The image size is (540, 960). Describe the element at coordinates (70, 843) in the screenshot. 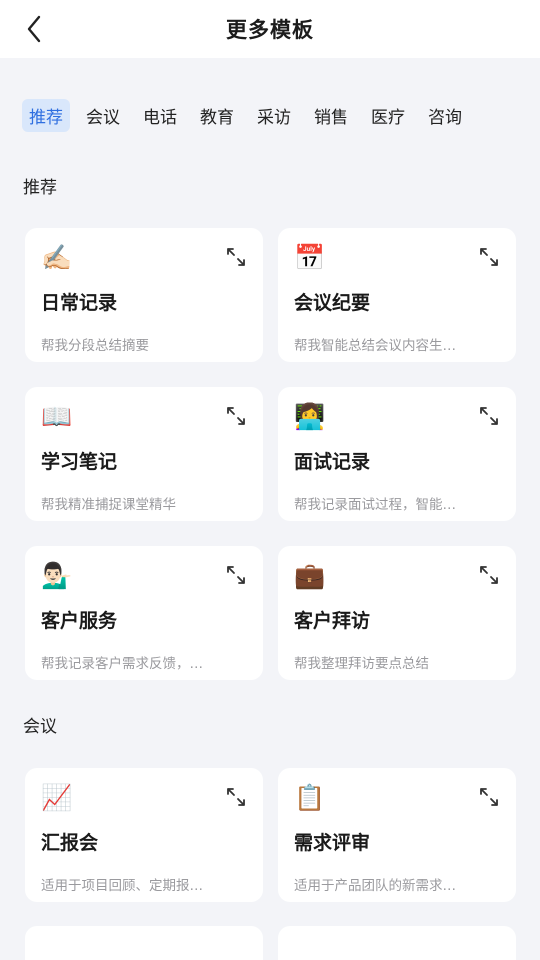

I see `template-name: 汇报会` at that location.